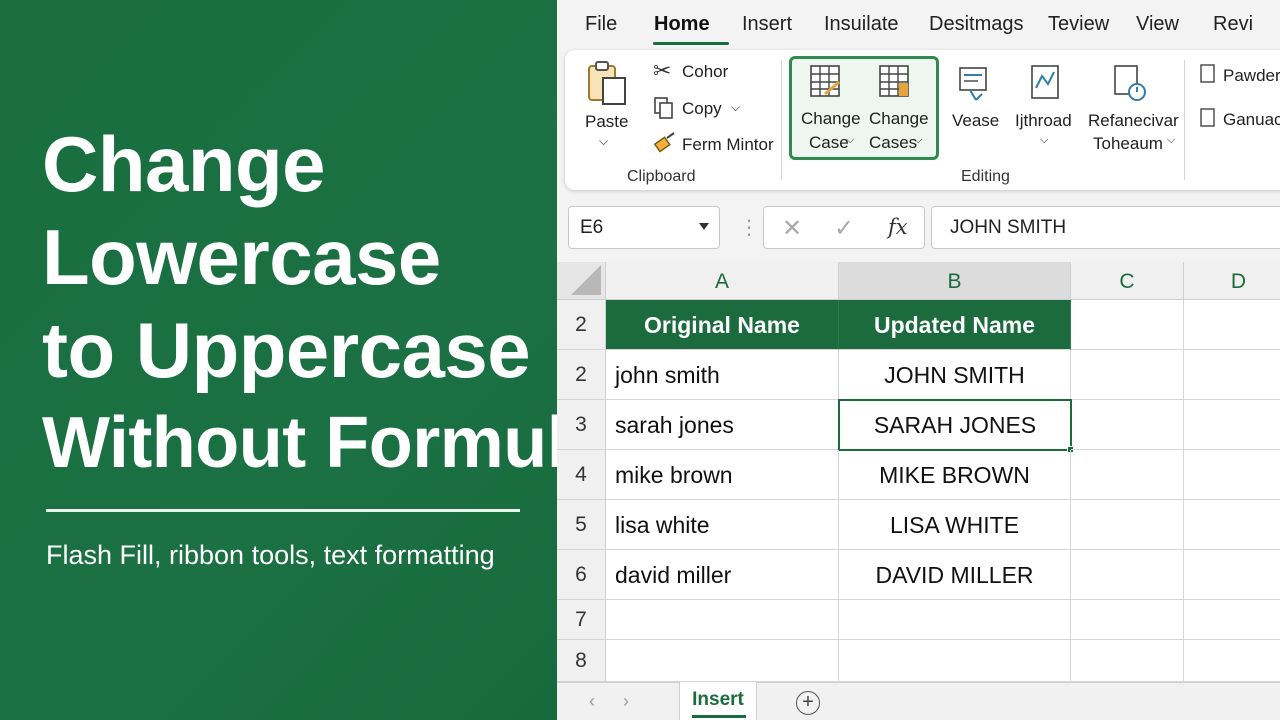 The image size is (1280, 720). I want to click on refanecivar-label-2: Toheaum, so click(1128, 143).